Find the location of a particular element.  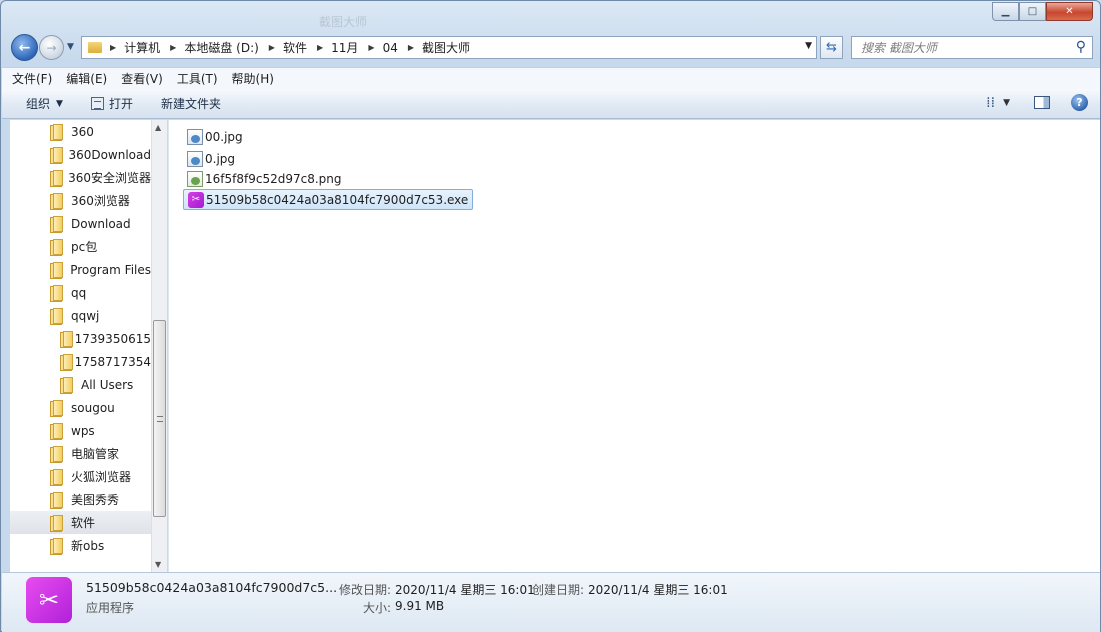

tree-item-firefox: 火狐浏览器 is located at coordinates (80, 476).